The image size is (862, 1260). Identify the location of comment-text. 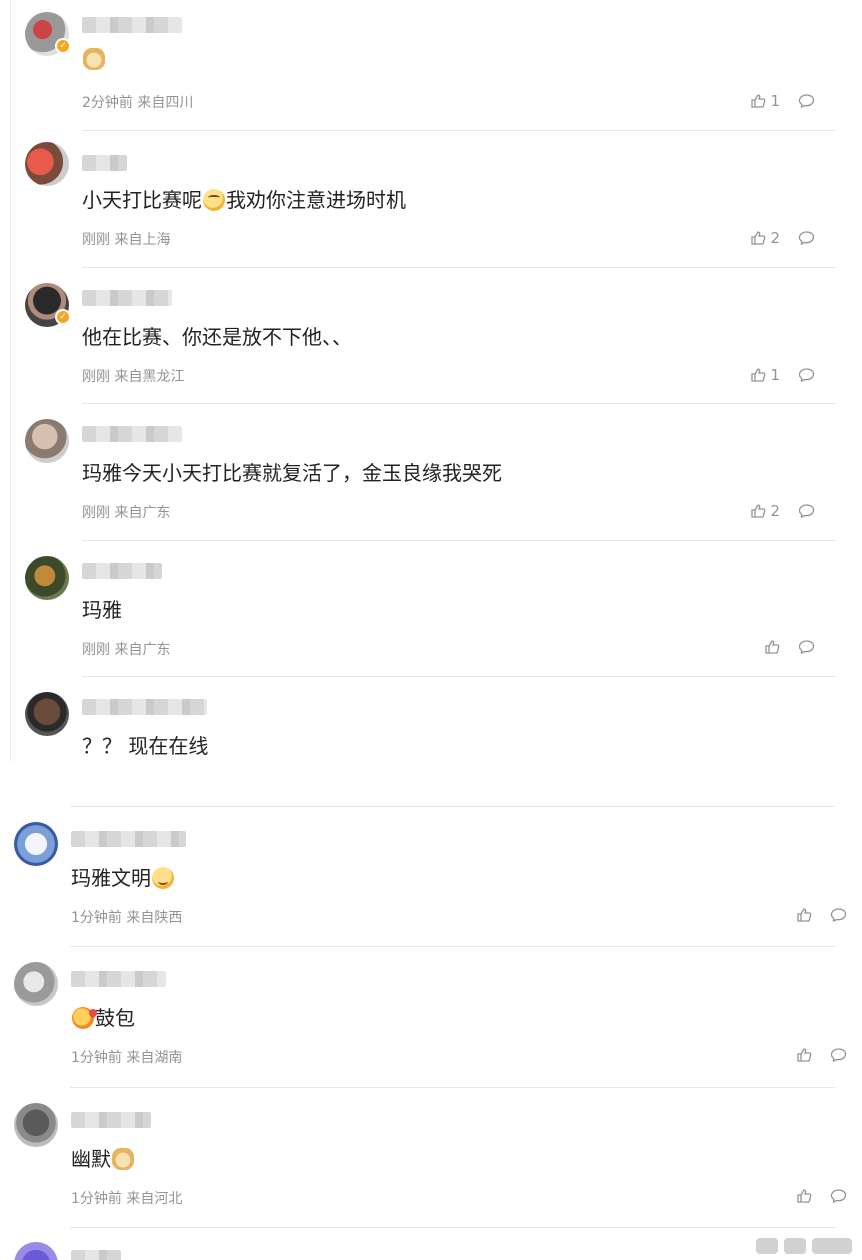
(94, 59).